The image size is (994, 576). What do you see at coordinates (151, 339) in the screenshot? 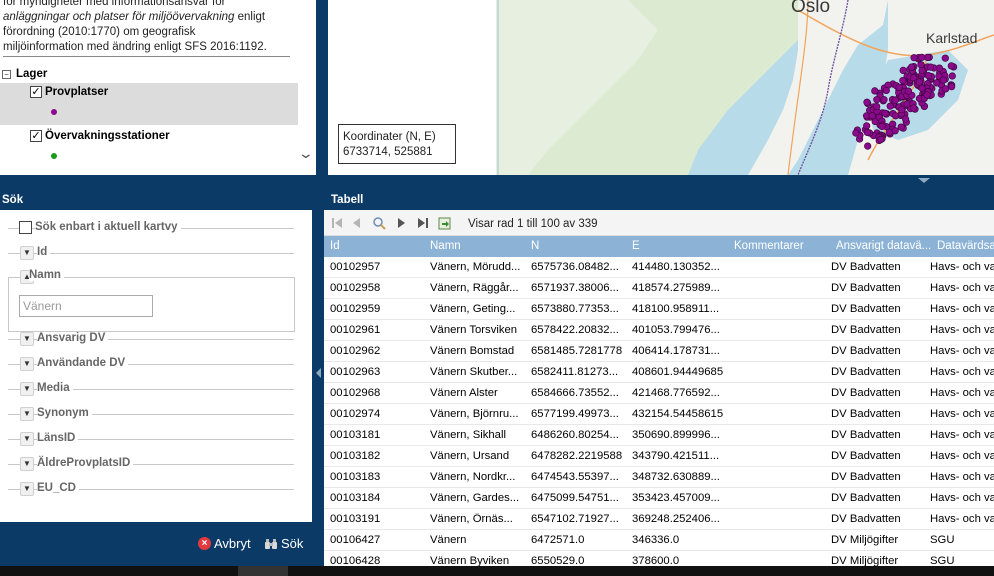
I see `search-field-ansvarig-dv: ▼ Ansvarig DV` at bounding box center [151, 339].